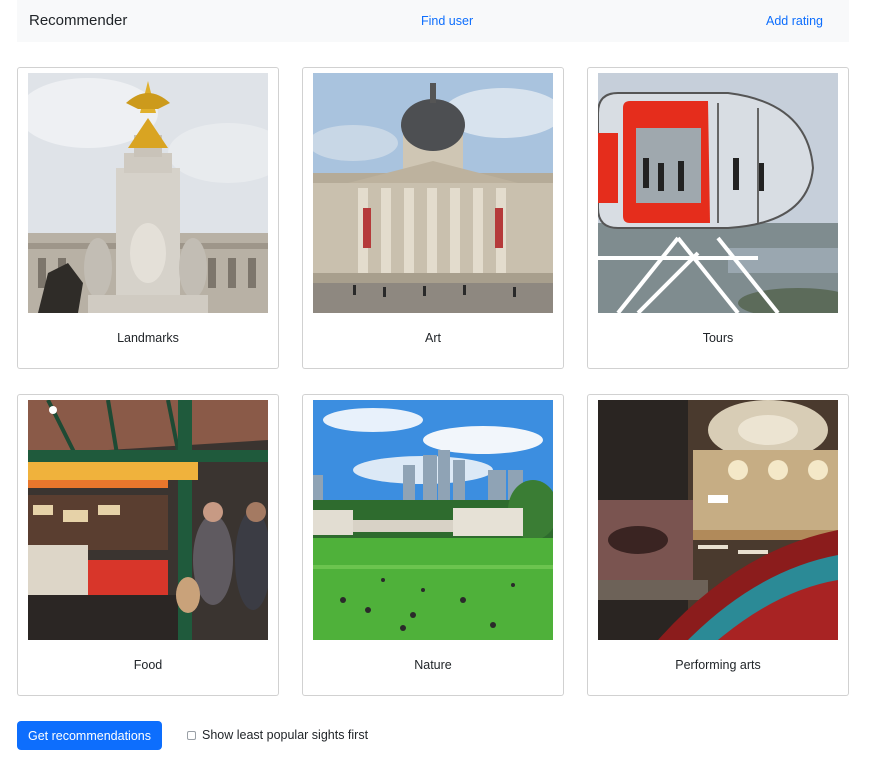 The height and width of the screenshot is (777, 870). I want to click on category-label: Landmarks, so click(148, 338).